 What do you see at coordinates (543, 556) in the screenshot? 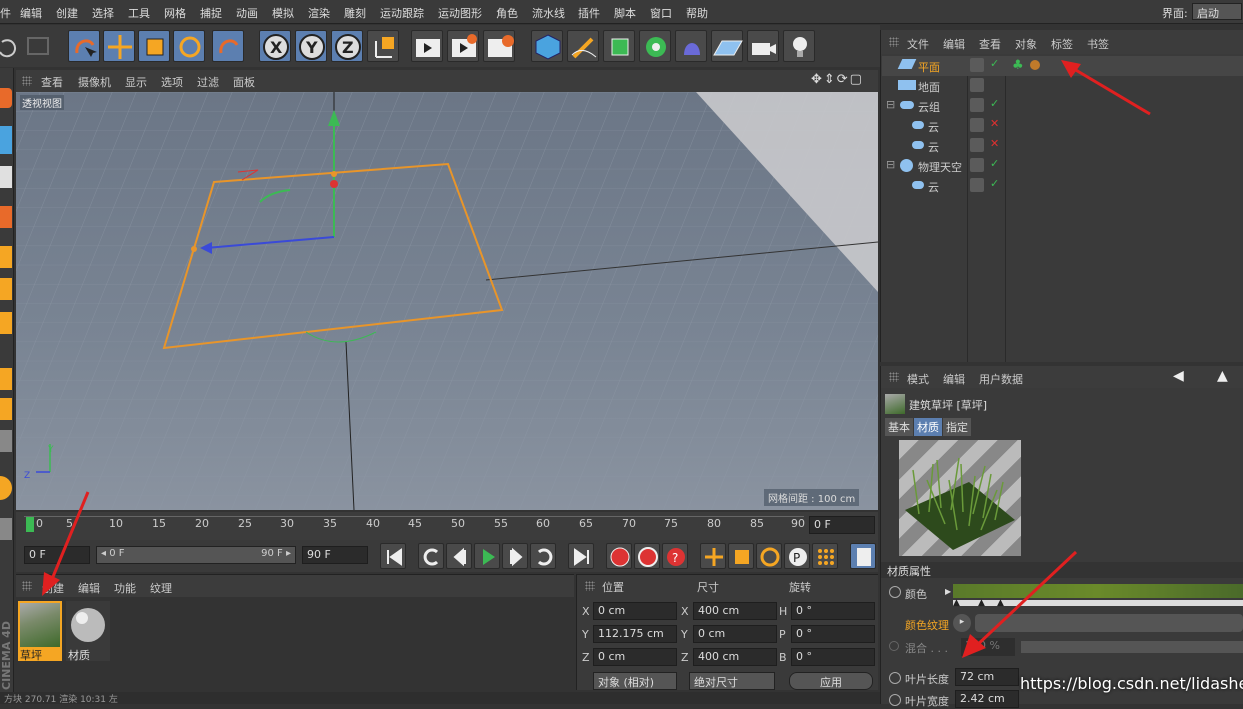
I see `next-key-icon` at bounding box center [543, 556].